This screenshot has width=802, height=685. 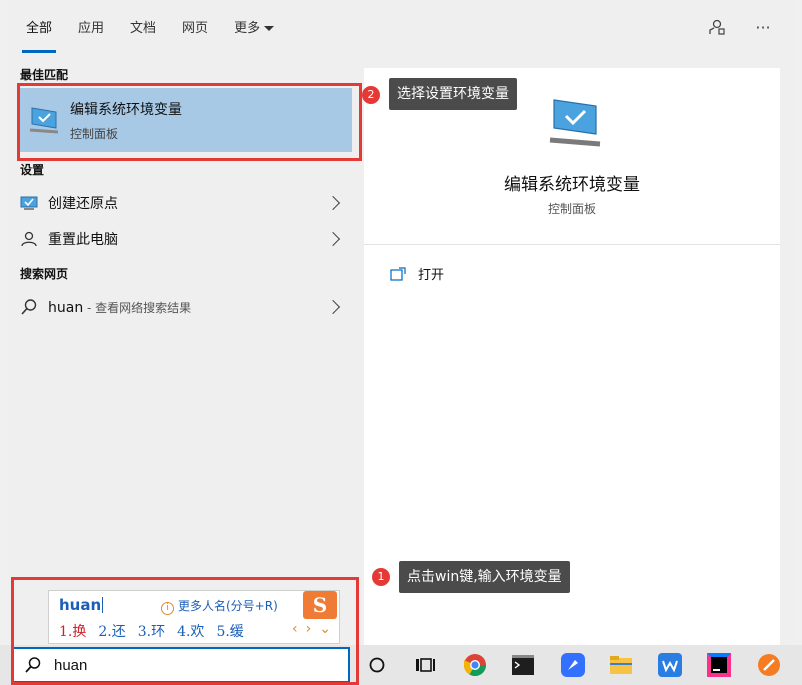 What do you see at coordinates (29, 307) in the screenshot?
I see `search-icon` at bounding box center [29, 307].